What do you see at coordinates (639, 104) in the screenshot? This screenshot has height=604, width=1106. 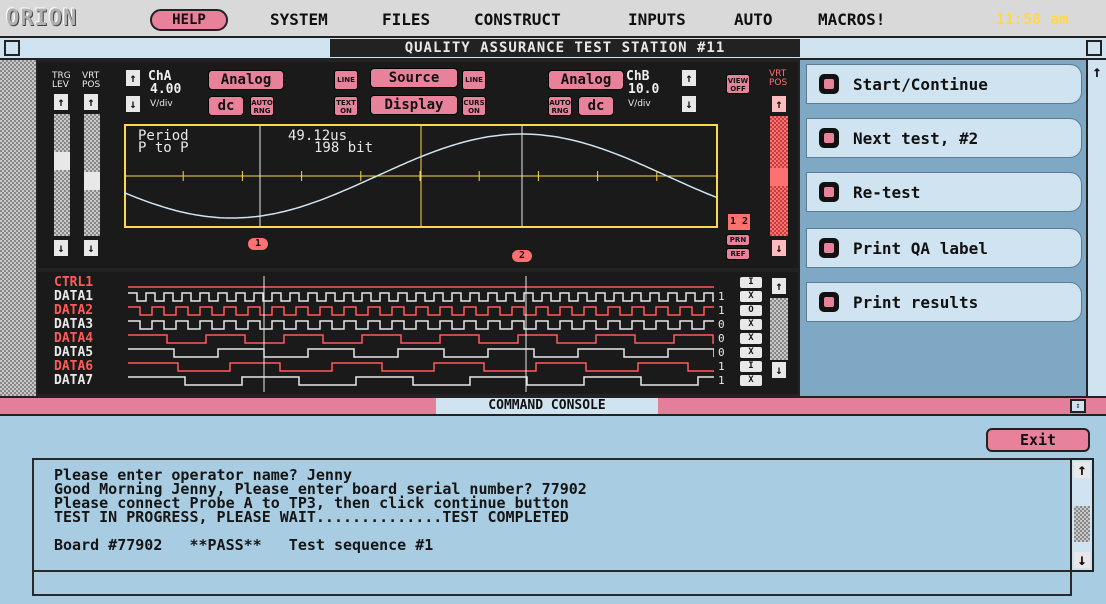 I see `chb-unit: V/div` at bounding box center [639, 104].